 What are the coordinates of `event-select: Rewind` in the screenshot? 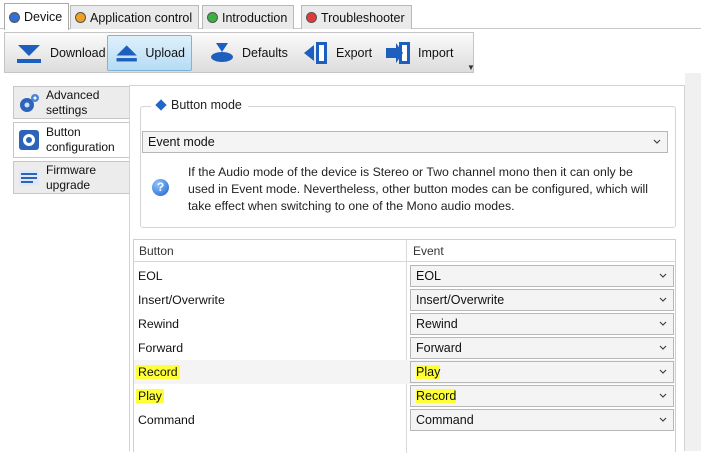 It's located at (542, 324).